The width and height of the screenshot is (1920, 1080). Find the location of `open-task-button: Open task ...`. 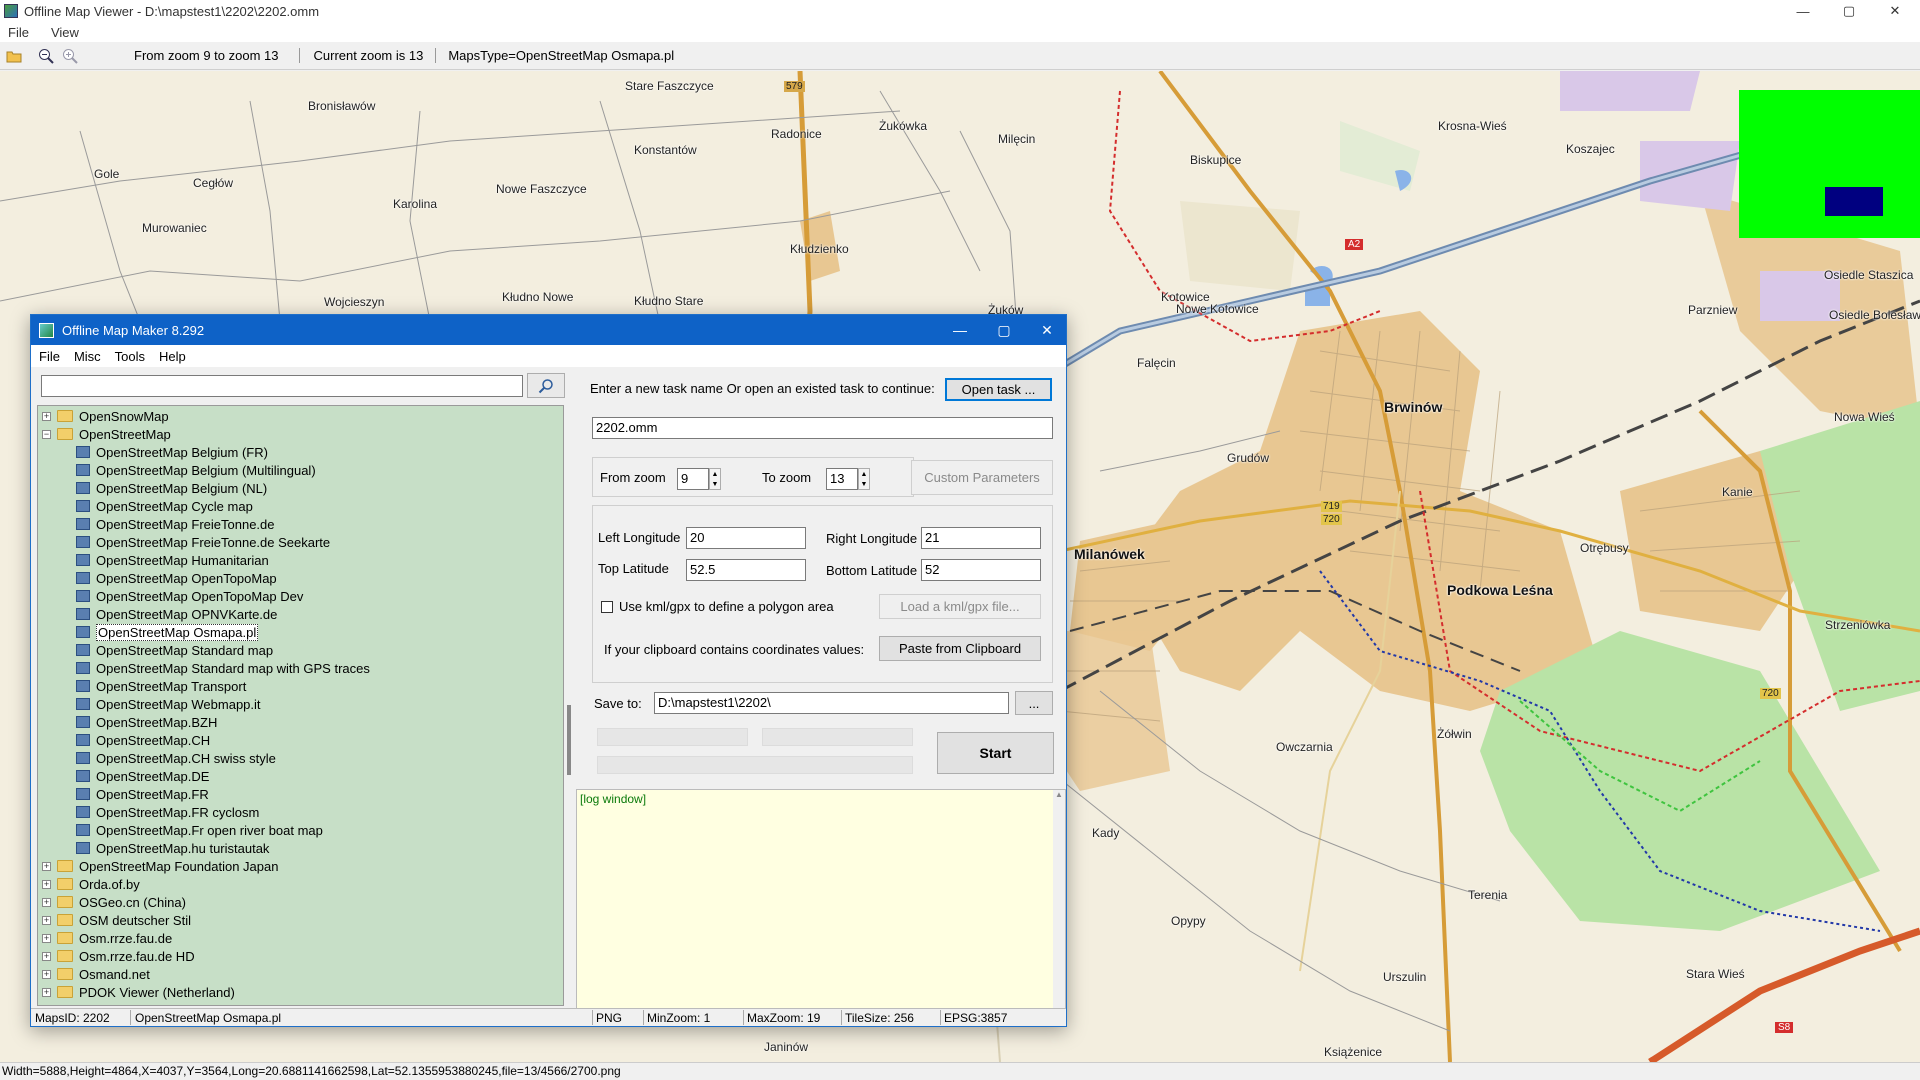

open-task-button: Open task ... is located at coordinates (998, 389).